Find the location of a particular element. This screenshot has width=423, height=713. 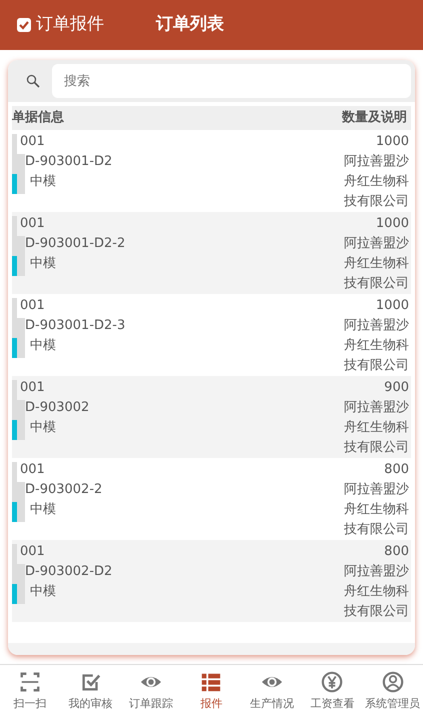

order-number: D-903002-D2 is located at coordinates (68, 572).